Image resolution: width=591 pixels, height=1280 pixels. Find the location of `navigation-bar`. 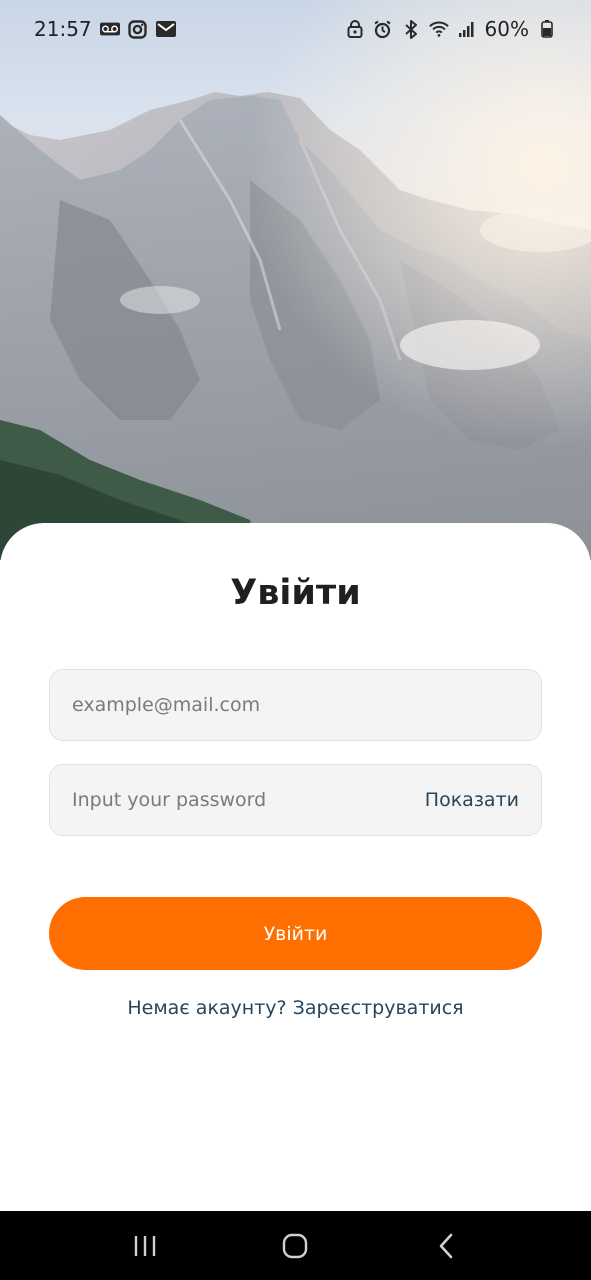

navigation-bar is located at coordinates (295, 1245).